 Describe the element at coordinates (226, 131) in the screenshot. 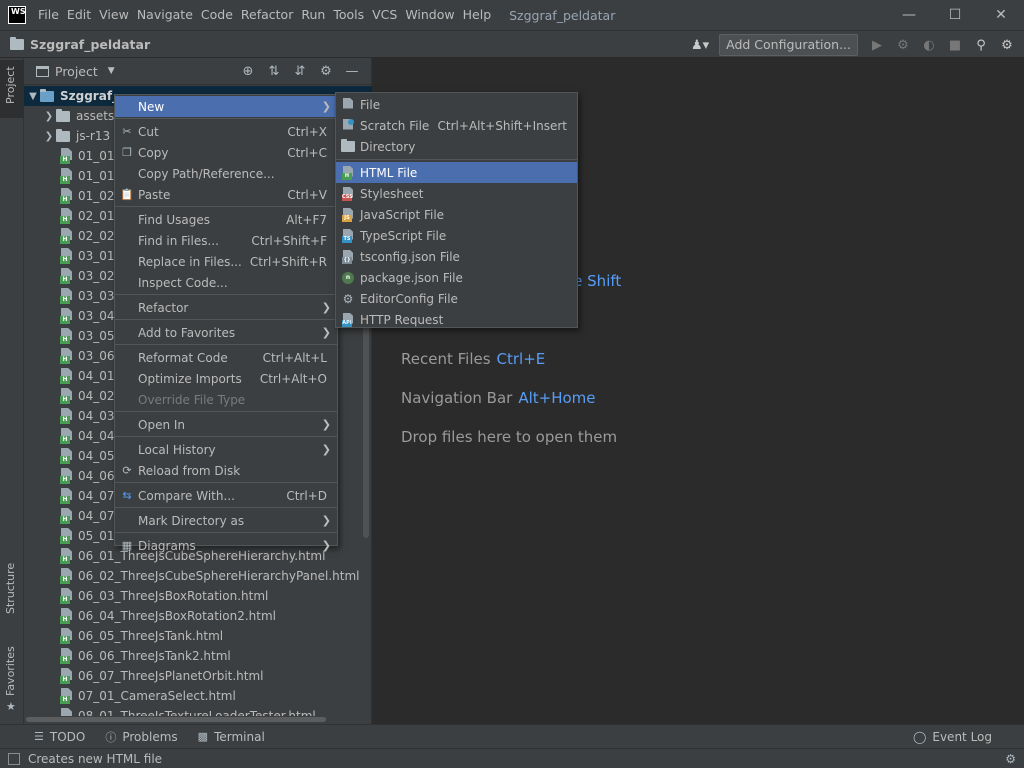

I see `menu-item-cut: ✂ Cut Ctrl+X` at that location.